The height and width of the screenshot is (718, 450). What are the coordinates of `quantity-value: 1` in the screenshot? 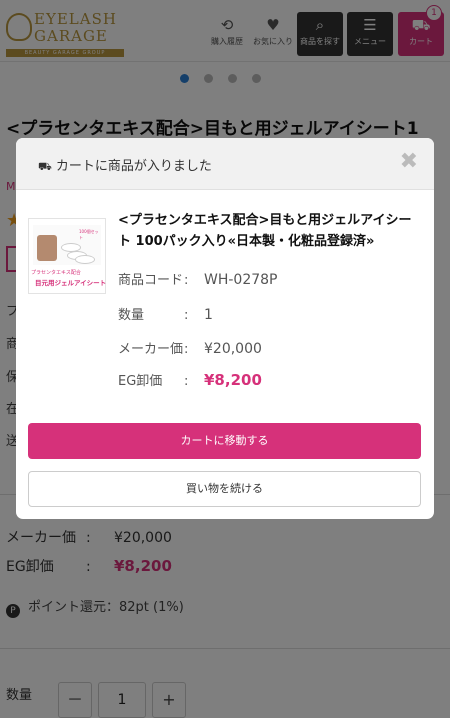 It's located at (208, 315).